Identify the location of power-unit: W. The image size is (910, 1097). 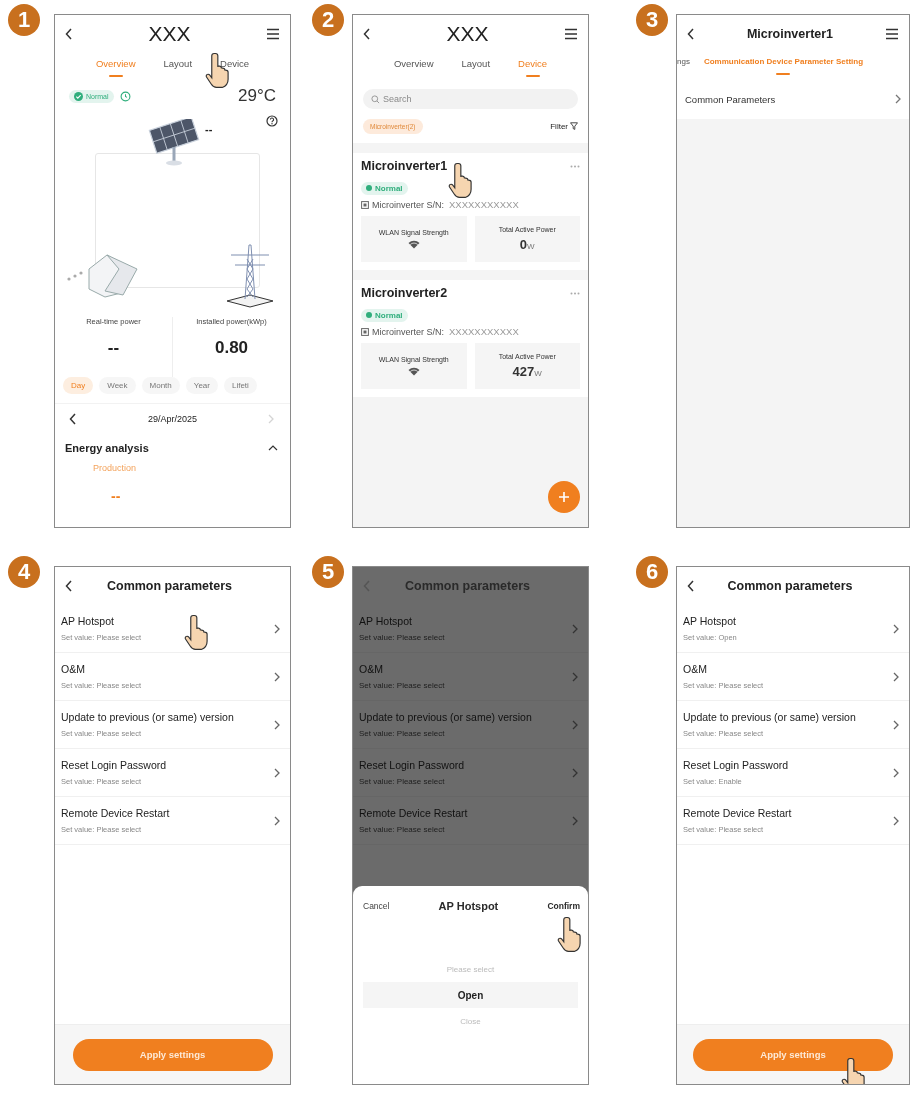
(538, 373).